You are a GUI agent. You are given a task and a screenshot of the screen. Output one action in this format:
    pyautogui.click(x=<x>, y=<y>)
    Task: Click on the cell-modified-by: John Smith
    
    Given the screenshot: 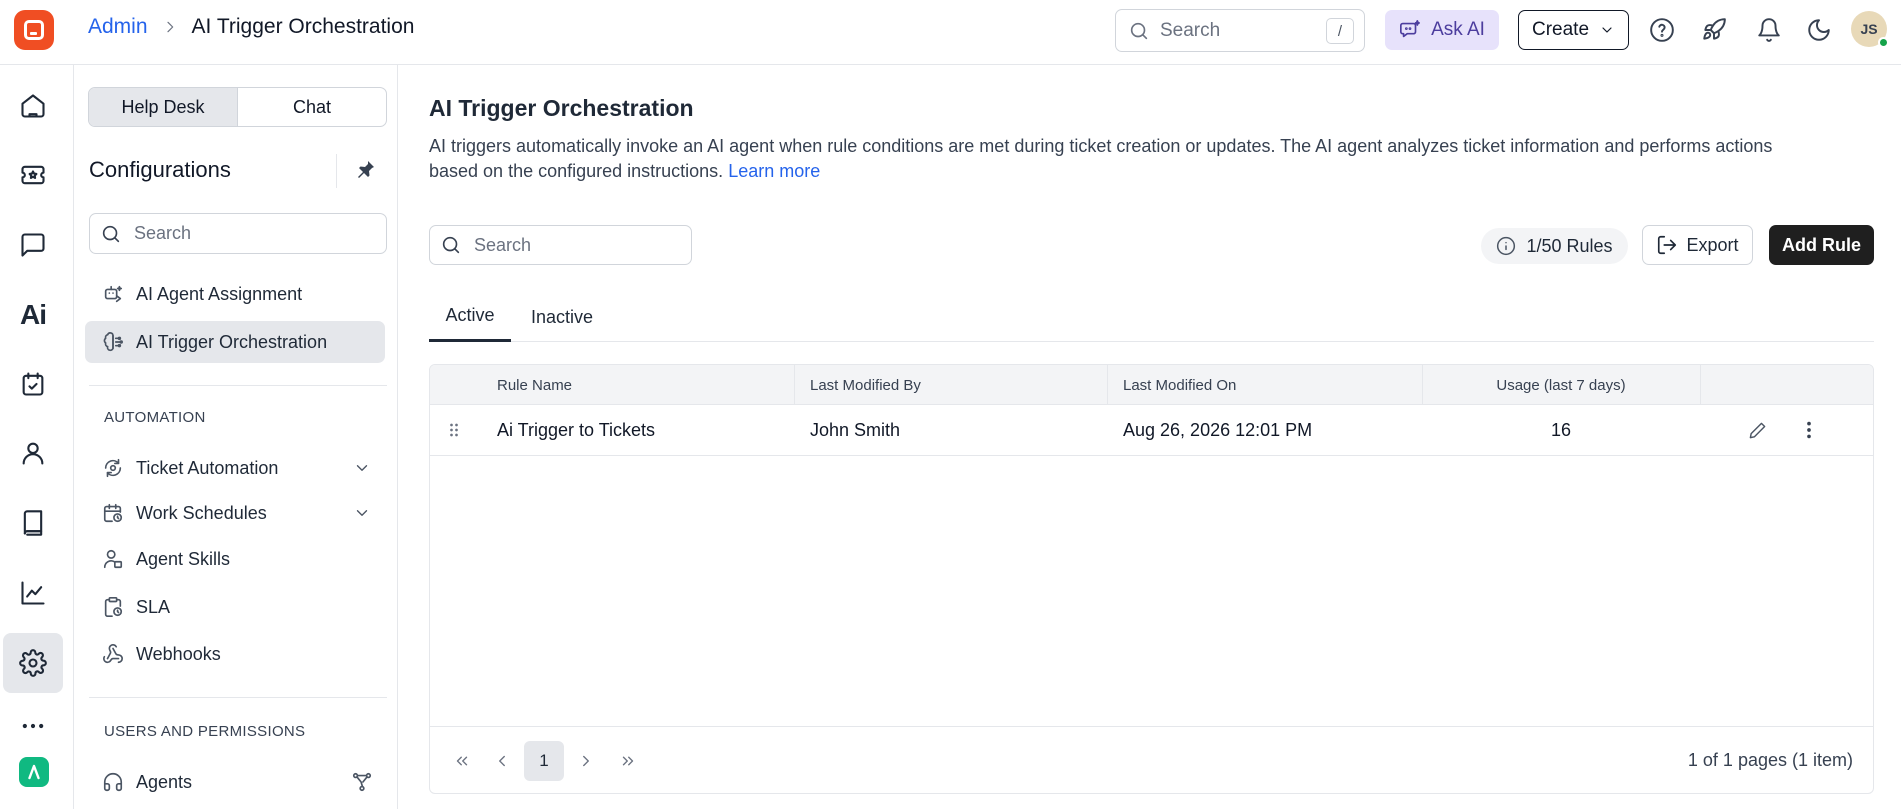 What is the action you would take?
    pyautogui.click(x=855, y=429)
    